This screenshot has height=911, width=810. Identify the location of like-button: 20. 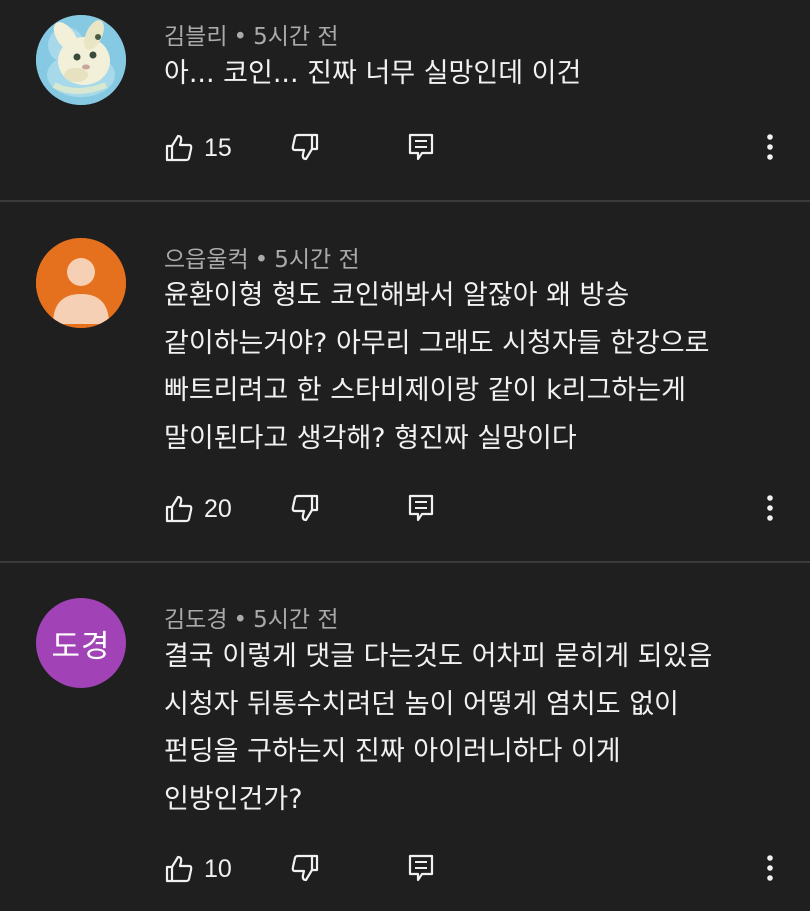
(198, 509).